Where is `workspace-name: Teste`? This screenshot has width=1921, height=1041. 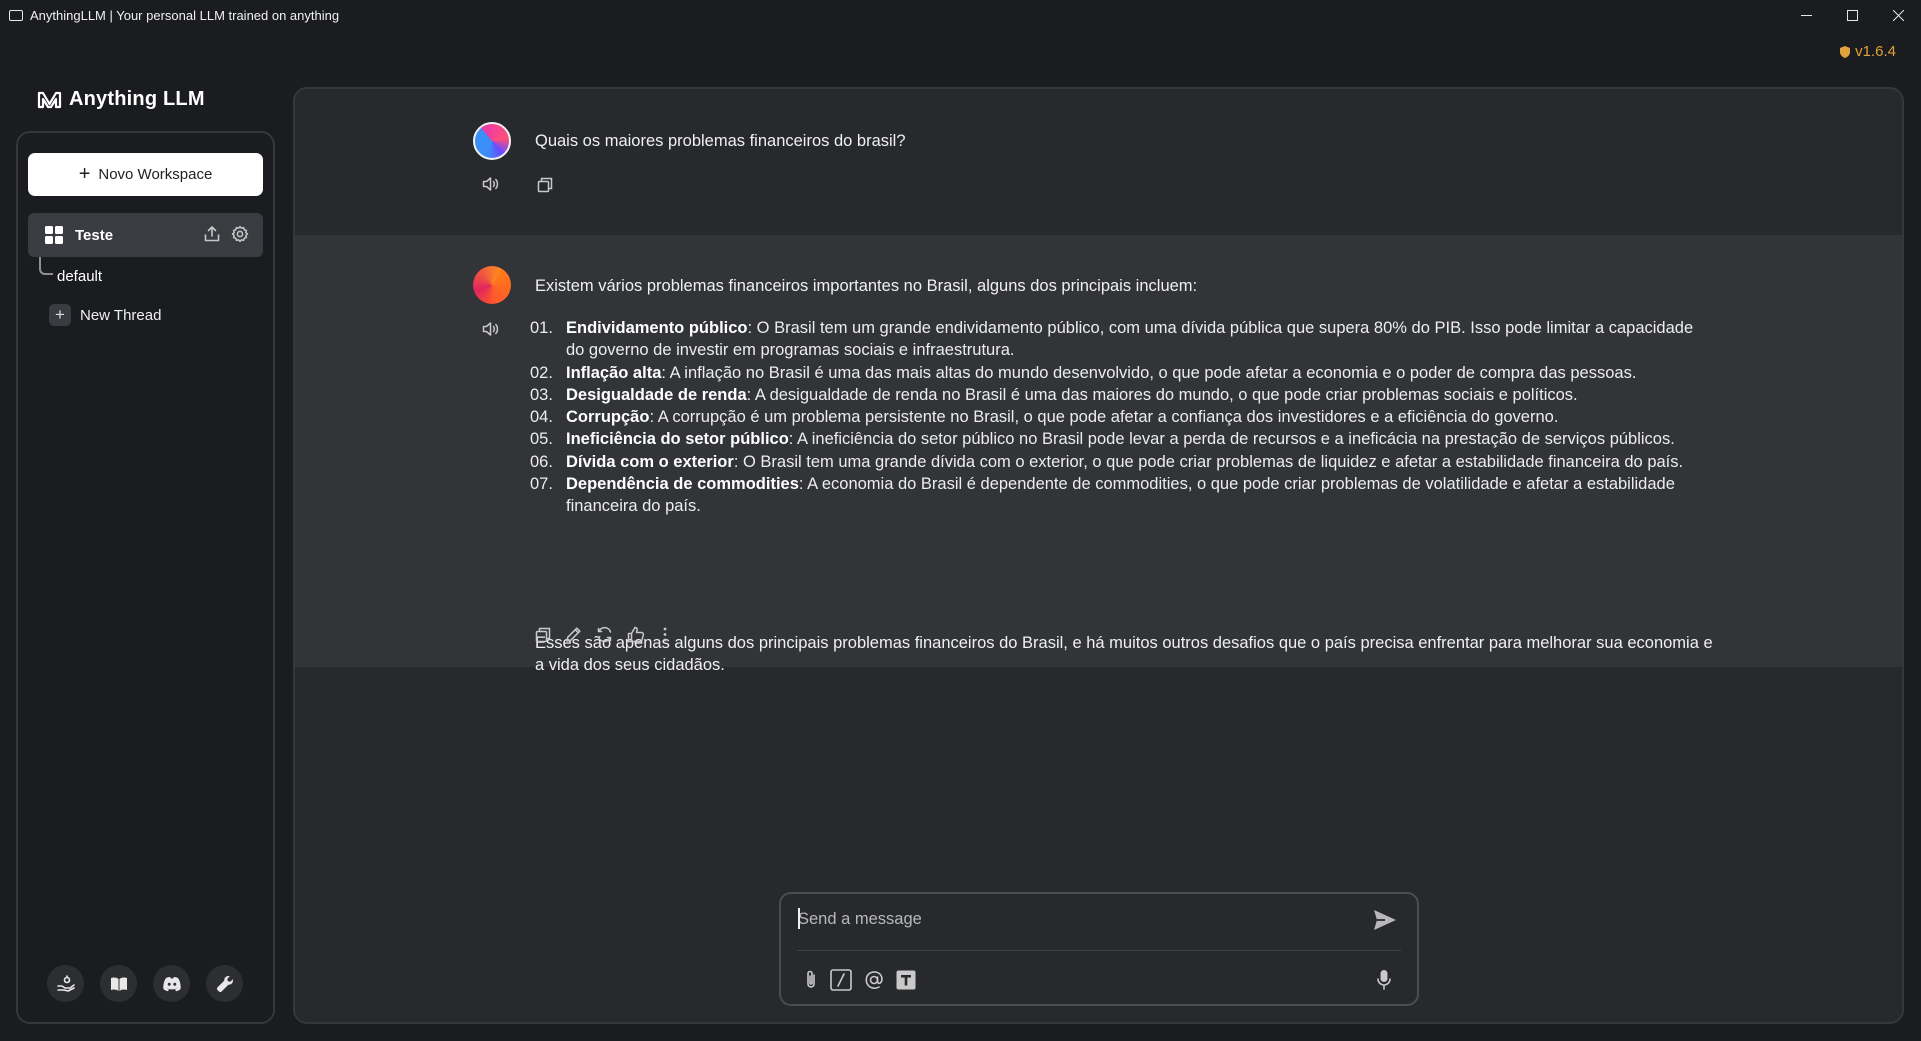 workspace-name: Teste is located at coordinates (94, 235).